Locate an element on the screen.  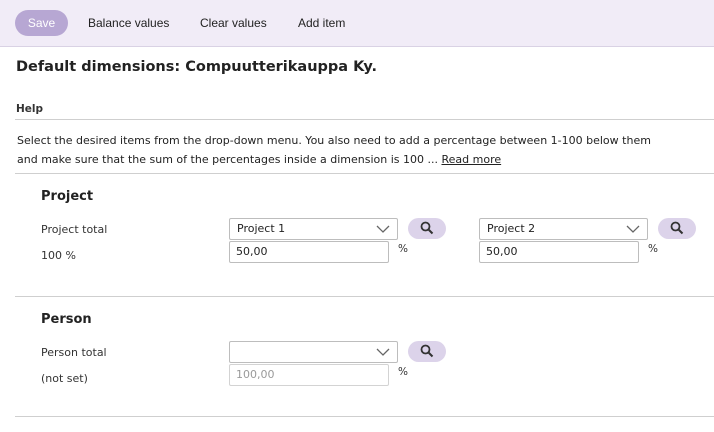
project-2-select: Project 2 is located at coordinates (563, 229).